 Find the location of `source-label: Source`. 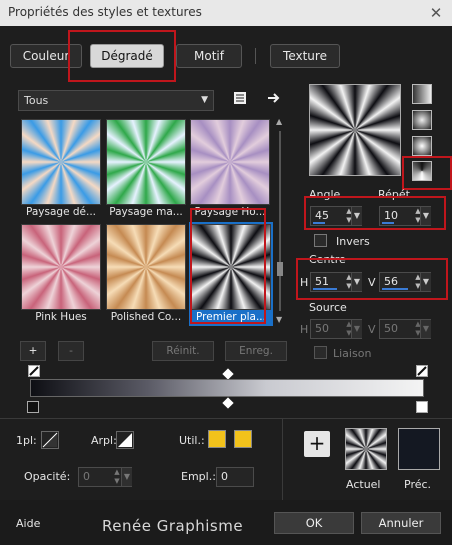

source-label: Source is located at coordinates (328, 307).